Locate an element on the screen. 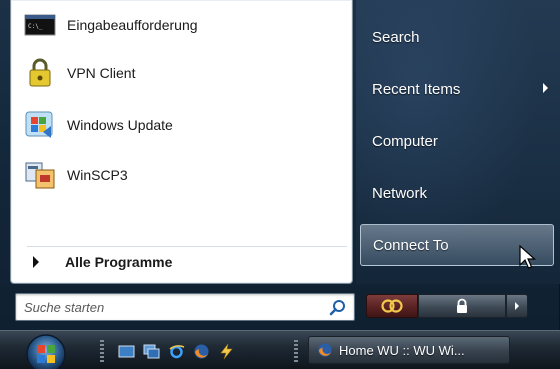  mouse-cursor-icon is located at coordinates (528, 257).